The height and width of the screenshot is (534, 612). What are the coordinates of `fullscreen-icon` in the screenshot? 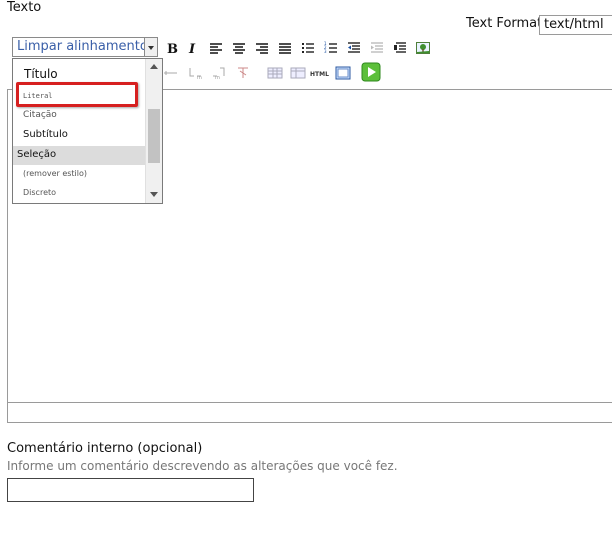 It's located at (343, 73).